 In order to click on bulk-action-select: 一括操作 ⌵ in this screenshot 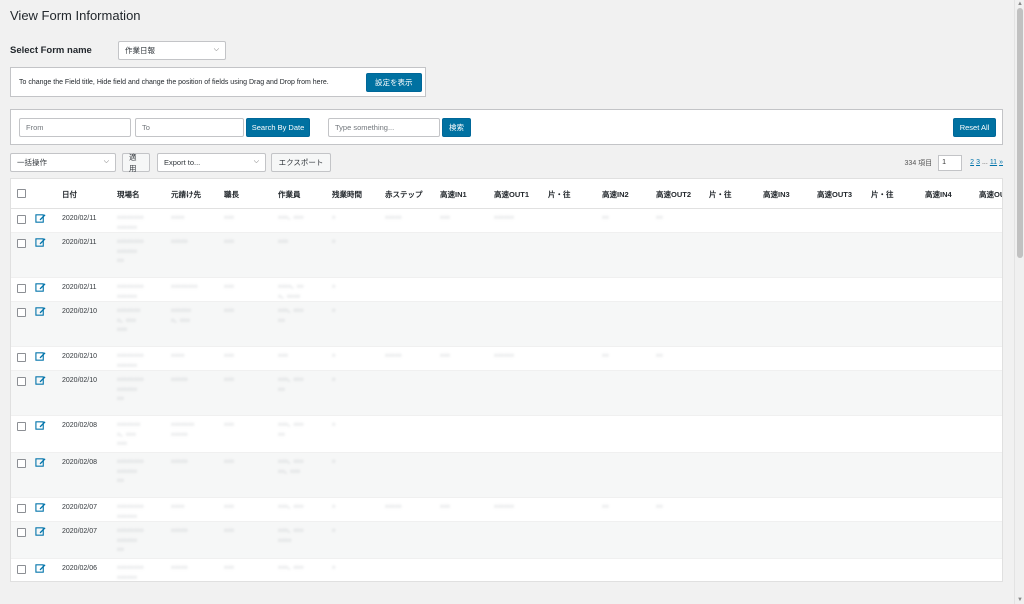, I will do `click(63, 162)`.